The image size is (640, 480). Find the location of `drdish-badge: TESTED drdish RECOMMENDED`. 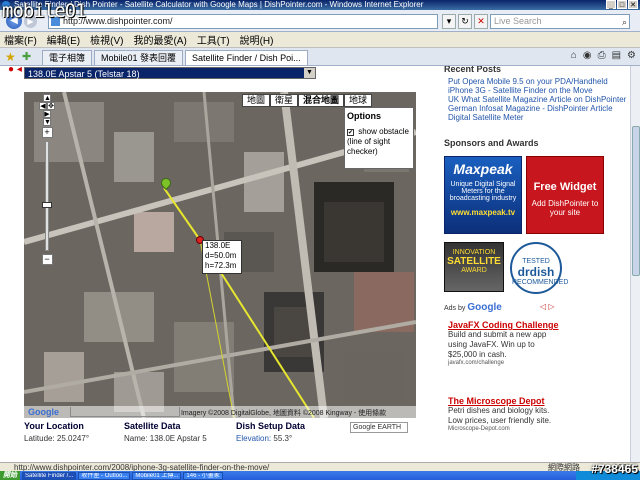

drdish-badge: TESTED drdish RECOMMENDED is located at coordinates (539, 268).